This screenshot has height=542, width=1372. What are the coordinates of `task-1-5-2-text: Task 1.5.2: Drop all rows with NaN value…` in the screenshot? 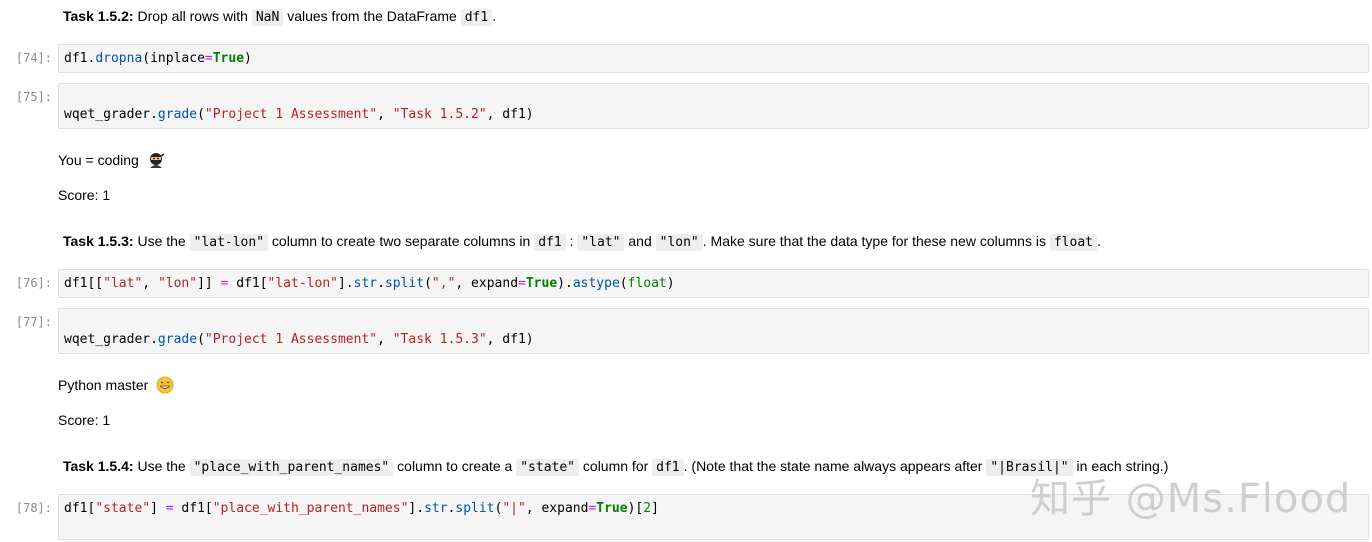 It's located at (280, 17).